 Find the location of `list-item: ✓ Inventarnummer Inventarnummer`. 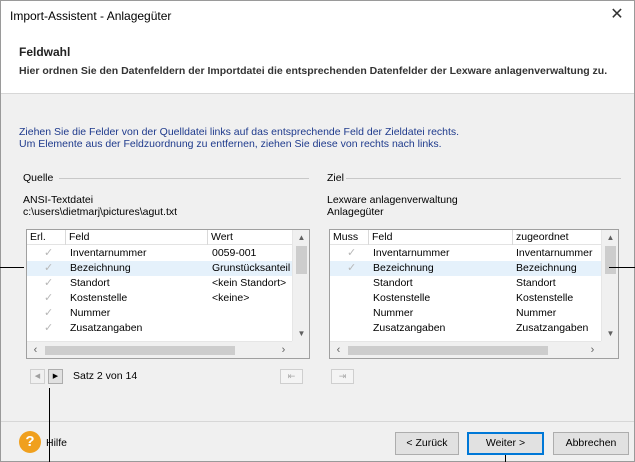

list-item: ✓ Inventarnummer Inventarnummer is located at coordinates (466, 253).